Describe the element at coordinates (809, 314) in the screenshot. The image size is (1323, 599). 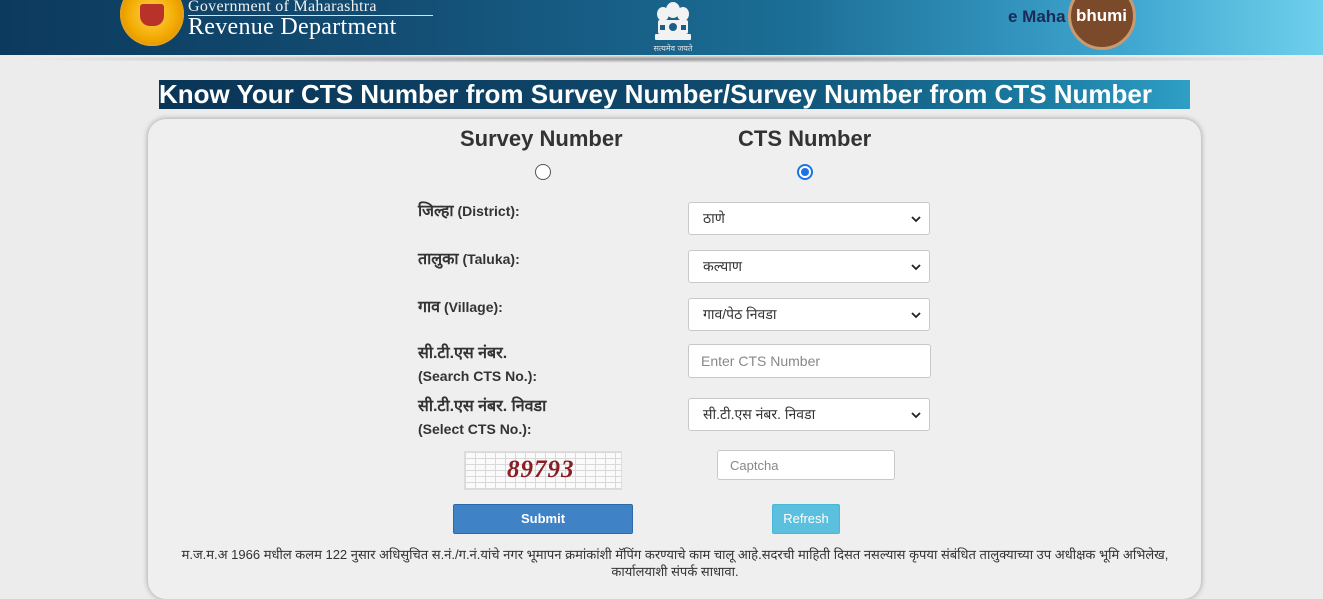
I see `village-select: गाव/पेठ निवडा` at that location.